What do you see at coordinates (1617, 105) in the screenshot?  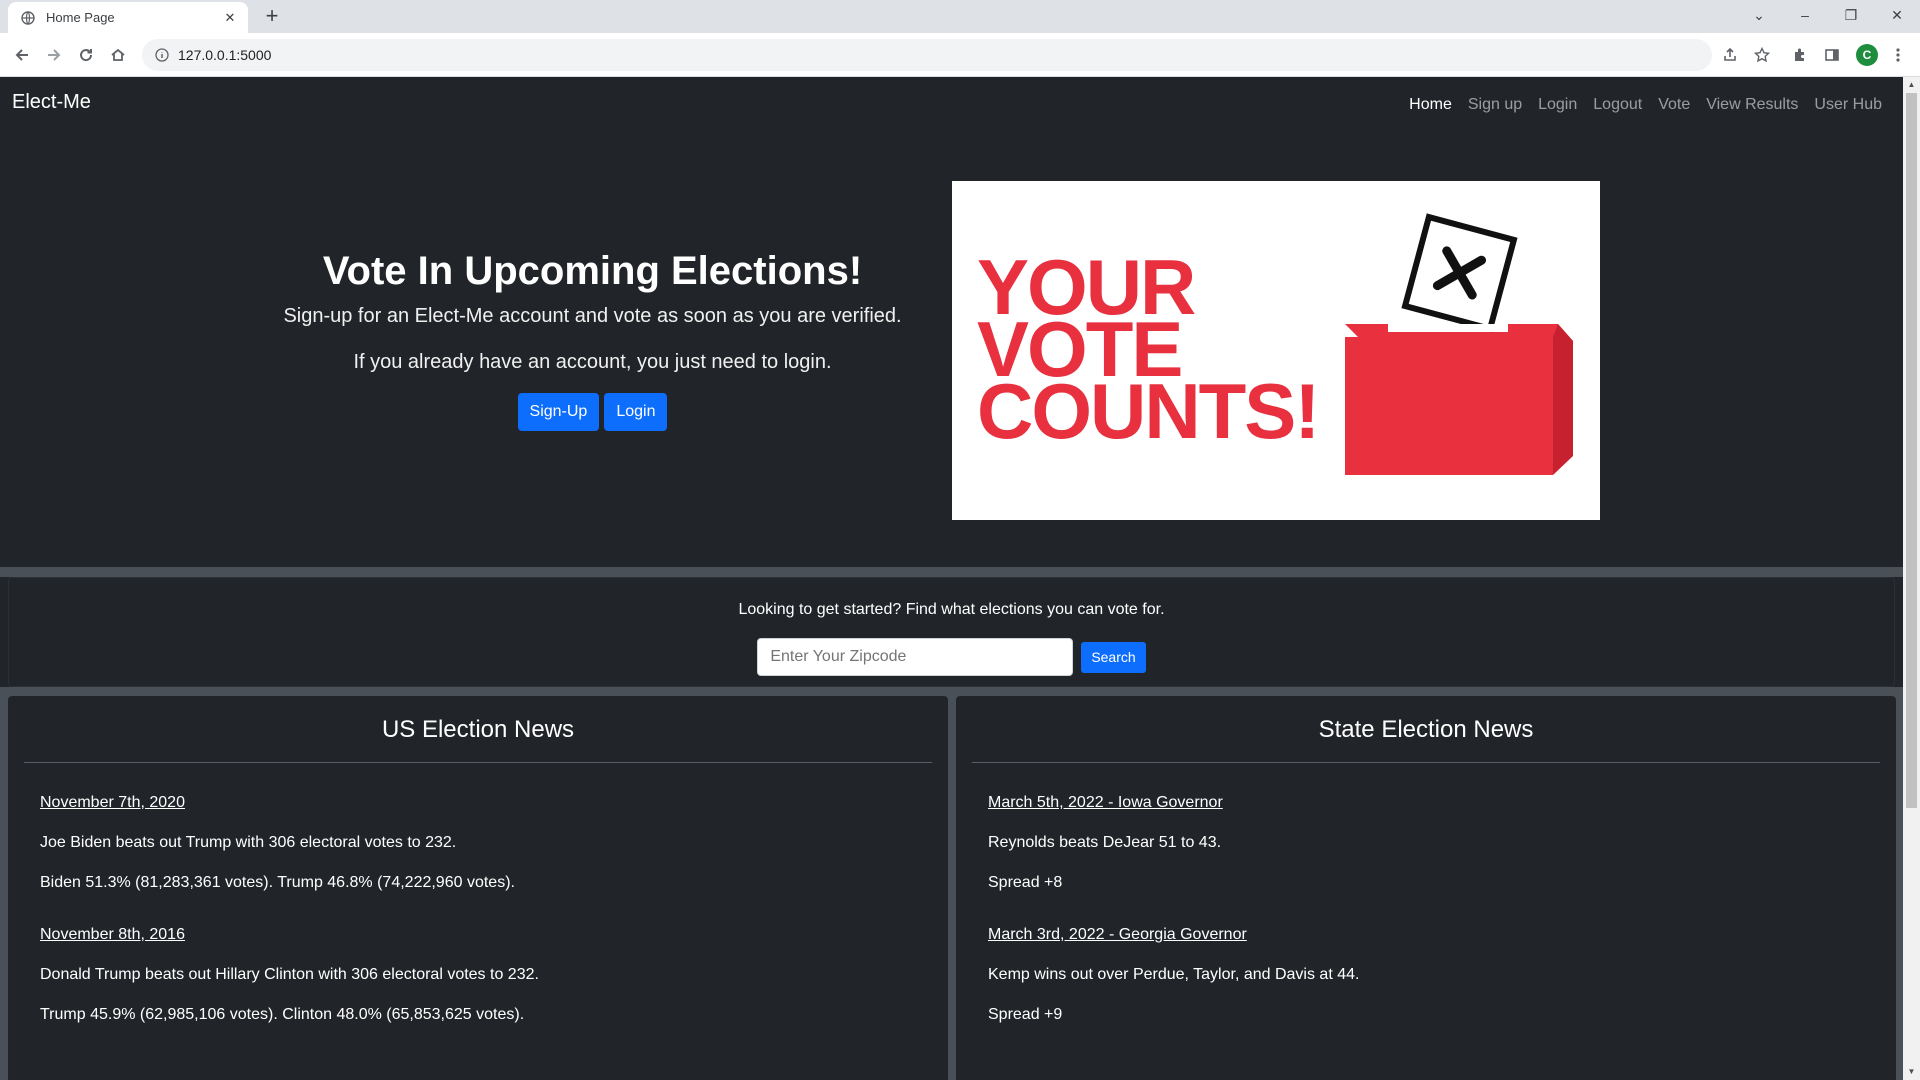 I see `nav-logout: Logout` at bounding box center [1617, 105].